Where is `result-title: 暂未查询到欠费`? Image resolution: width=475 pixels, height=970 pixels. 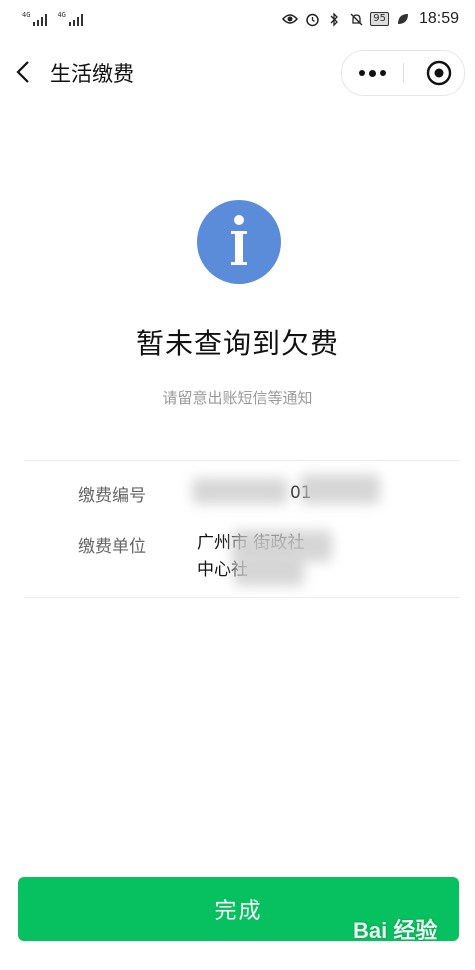
result-title: 暂未查询到欠费 is located at coordinates (237, 343).